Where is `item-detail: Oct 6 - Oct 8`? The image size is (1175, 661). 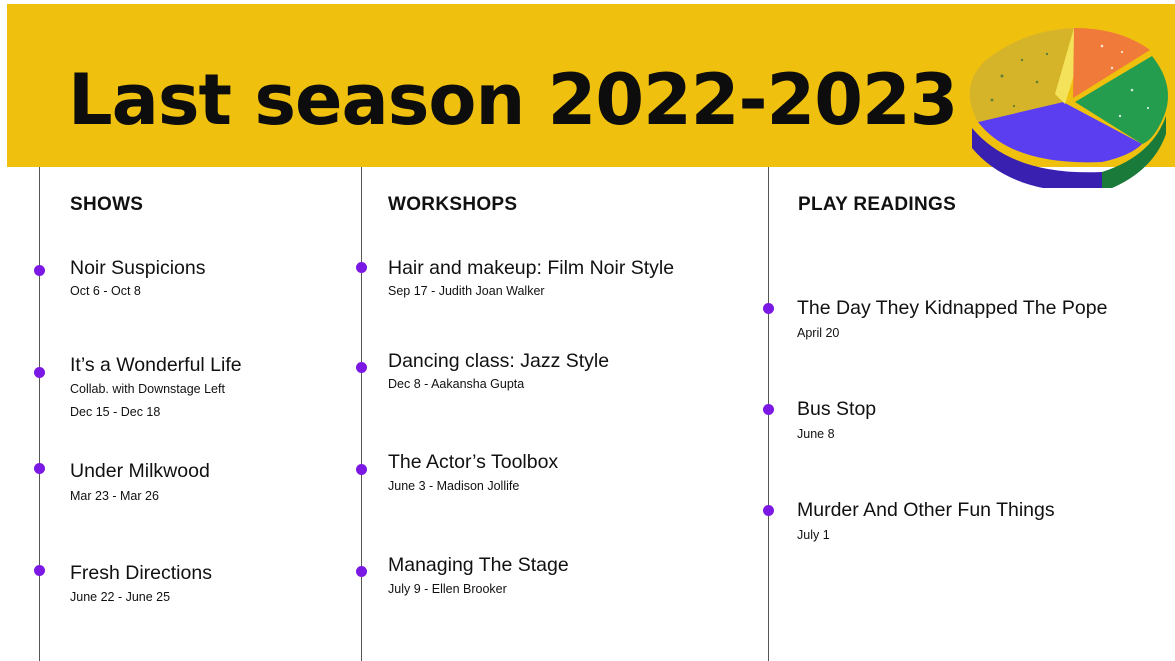
item-detail: Oct 6 - Oct 8 is located at coordinates (105, 291).